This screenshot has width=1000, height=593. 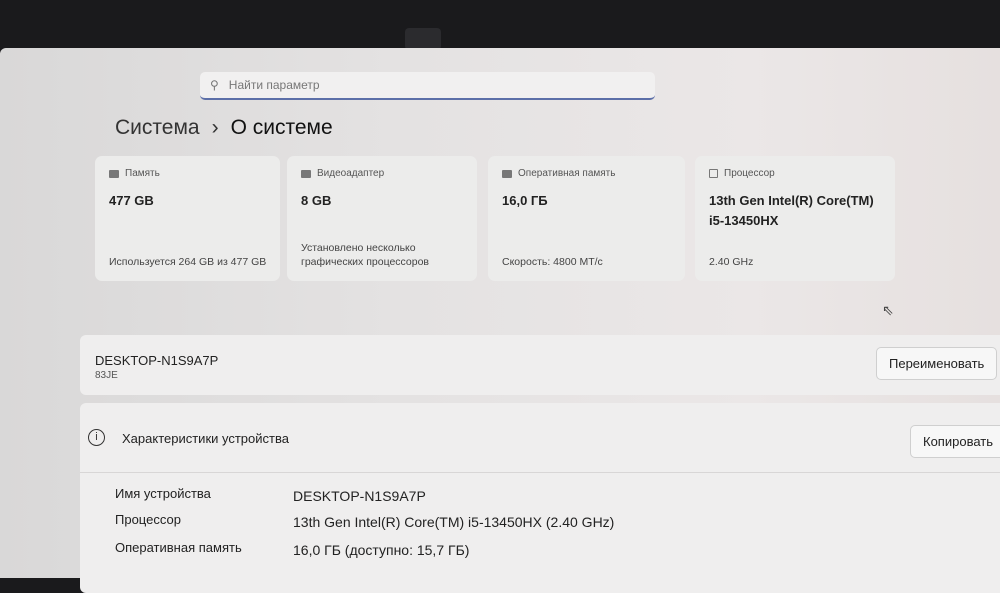 I want to click on webcam, so click(x=423, y=39).